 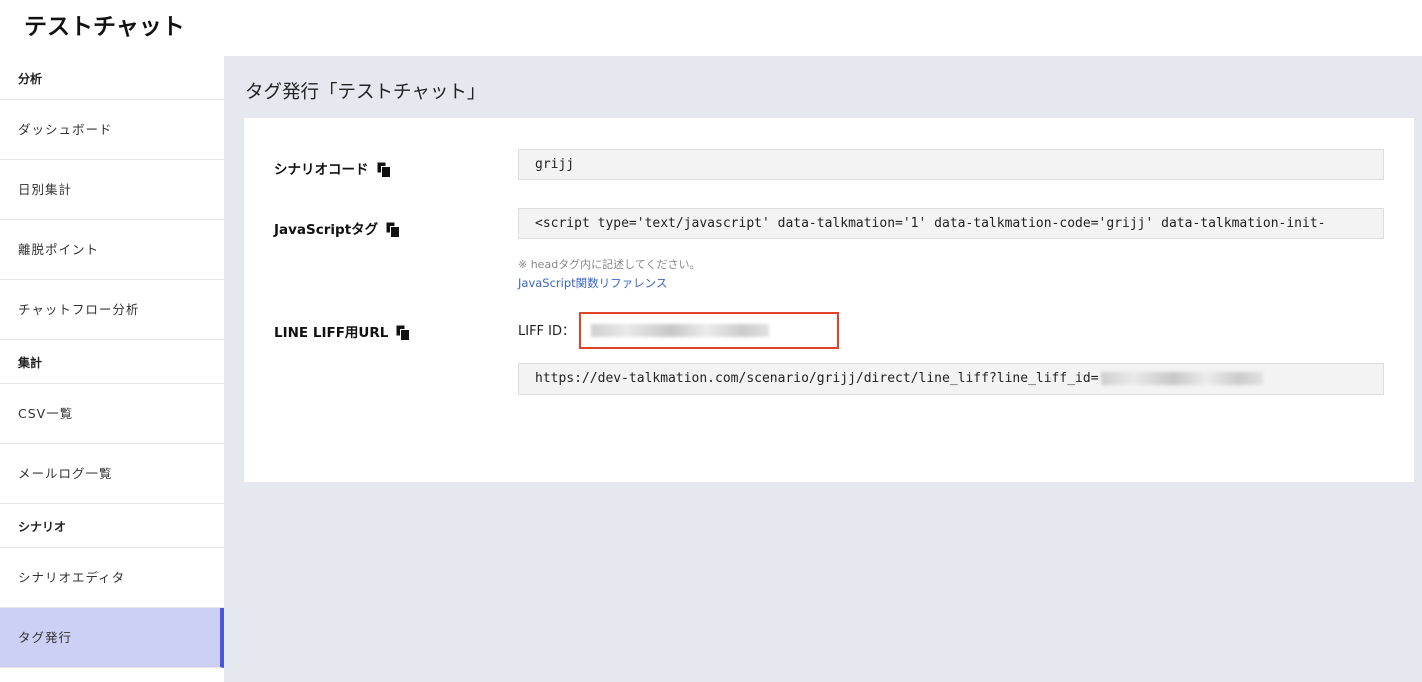 I want to click on liff-url-row: LINE LIFF用URL, so click(x=342, y=333).